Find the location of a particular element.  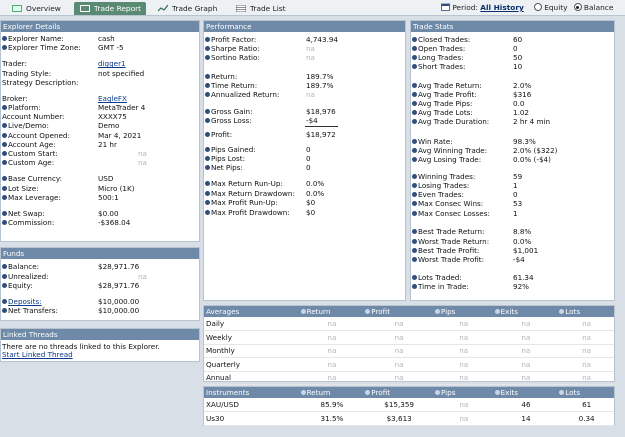

explorer-name-value: cash is located at coordinates (106, 38).